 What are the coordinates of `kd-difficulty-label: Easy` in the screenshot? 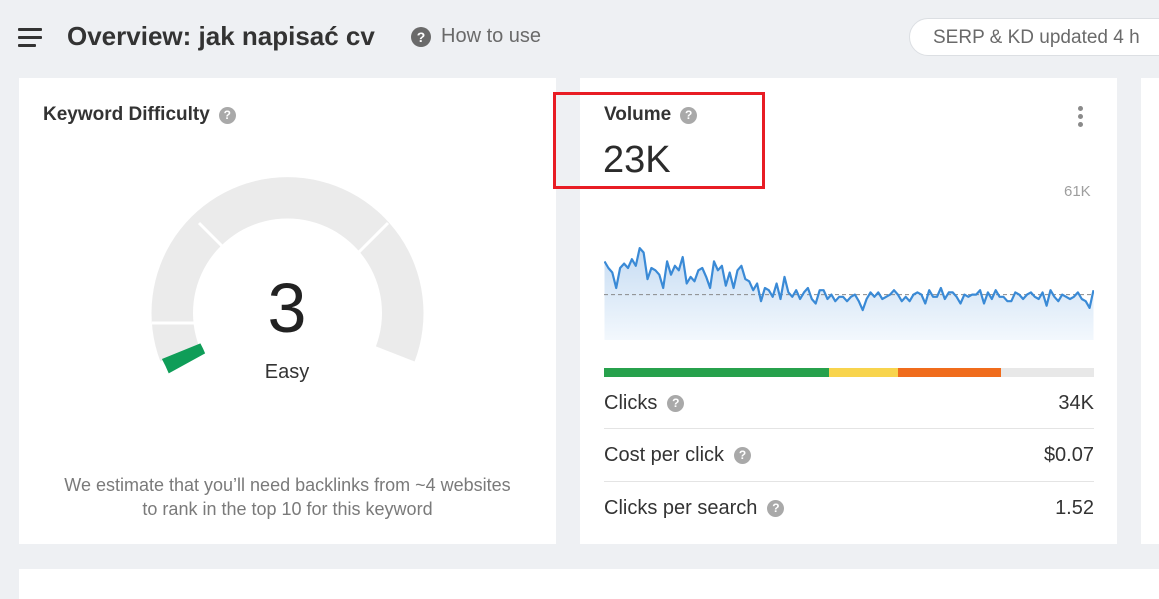 It's located at (287, 372).